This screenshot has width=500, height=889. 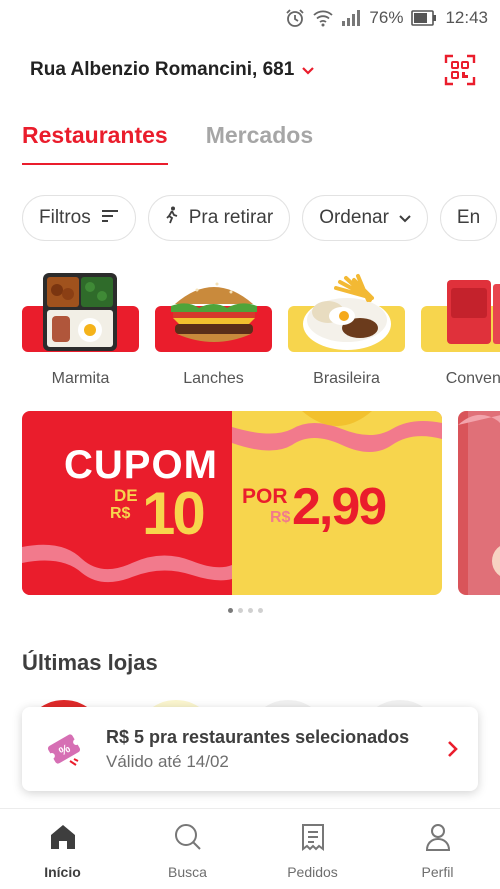 I want to click on banner-value-left: 10, so click(x=174, y=513).